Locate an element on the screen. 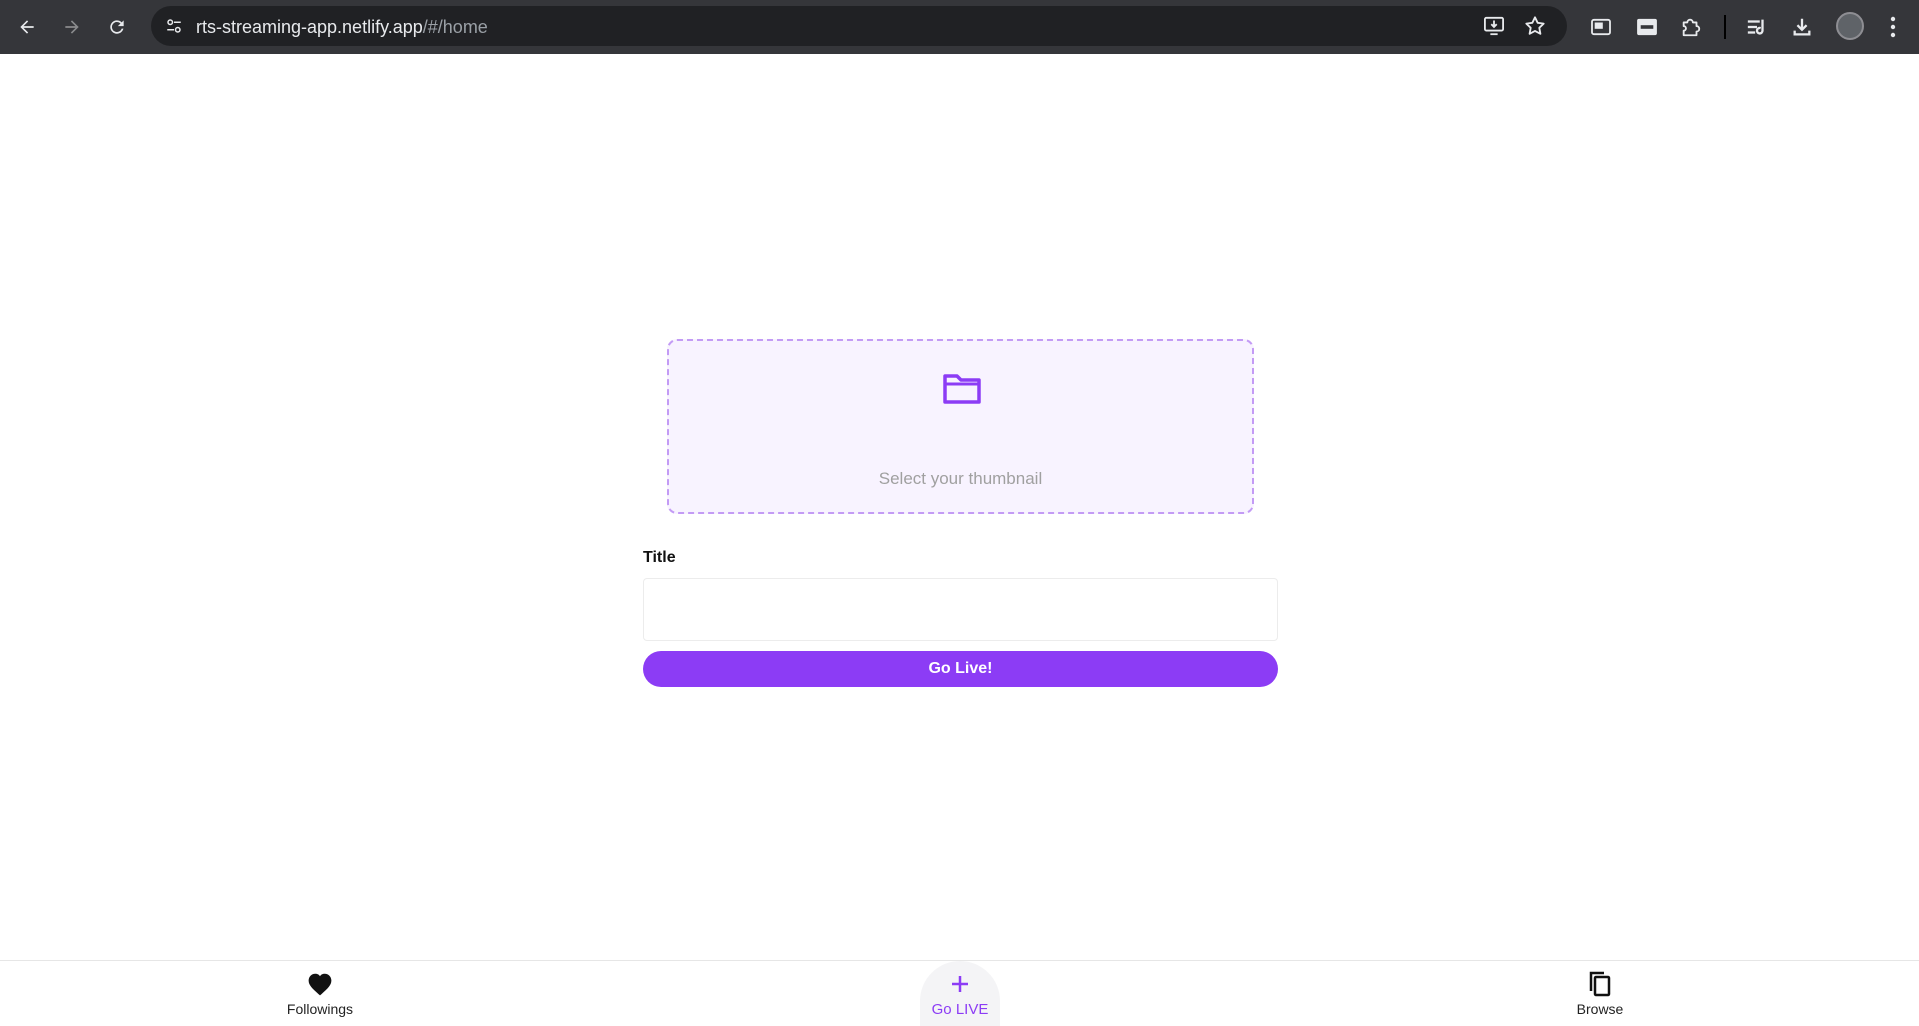 This screenshot has width=1919, height=1026. toolbar-divider is located at coordinates (1725, 27).